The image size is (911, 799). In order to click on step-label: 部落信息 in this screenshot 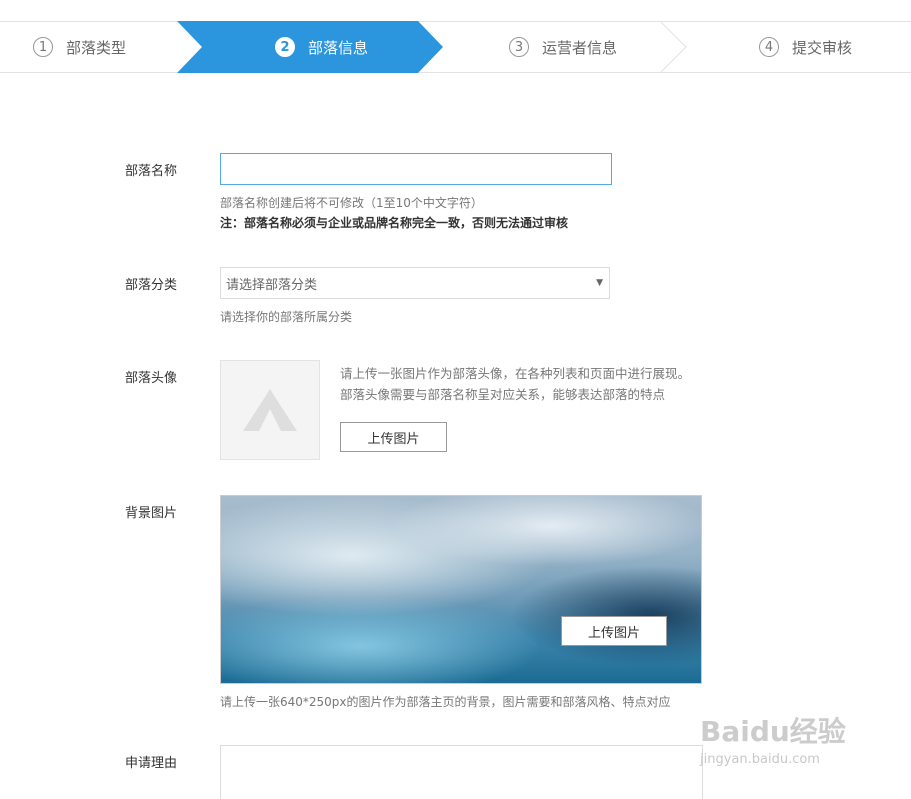, I will do `click(338, 47)`.